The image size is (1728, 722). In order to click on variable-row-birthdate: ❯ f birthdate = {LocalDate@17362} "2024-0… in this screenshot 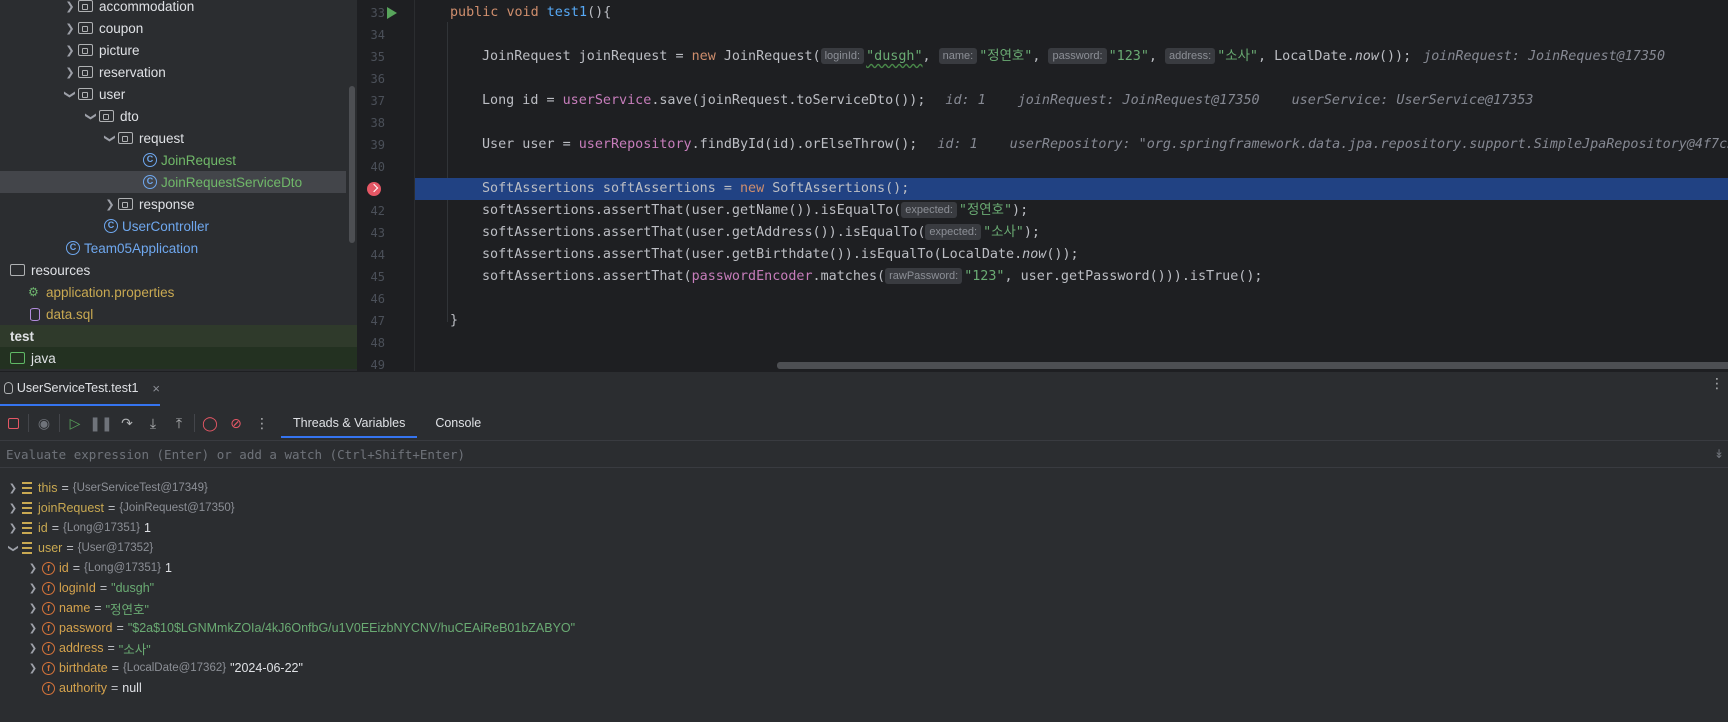, I will do `click(864, 668)`.